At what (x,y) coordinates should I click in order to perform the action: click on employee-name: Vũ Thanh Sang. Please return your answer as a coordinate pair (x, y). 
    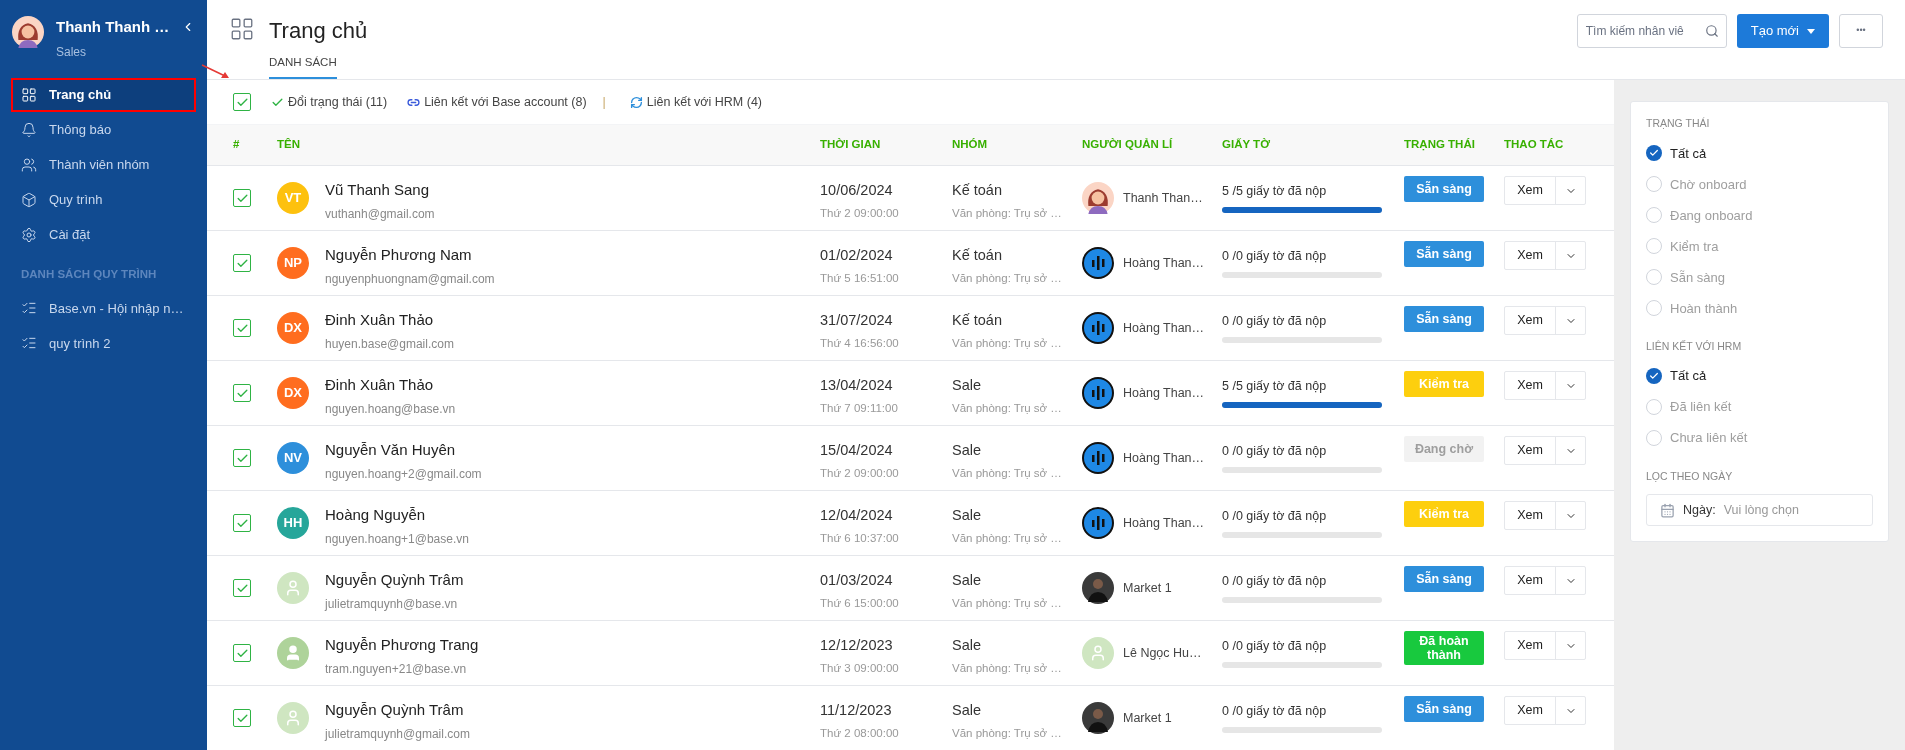
    Looking at the image, I should click on (377, 190).